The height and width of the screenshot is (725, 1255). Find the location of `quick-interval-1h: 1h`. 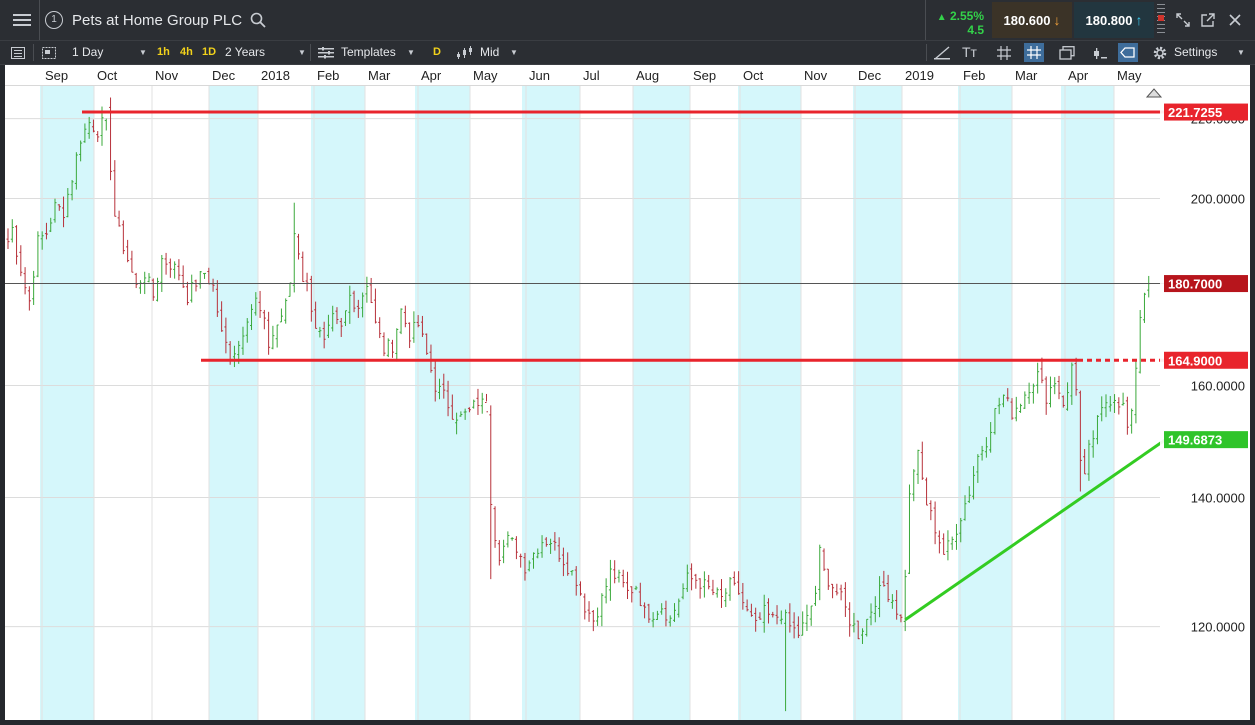

quick-interval-1h: 1h is located at coordinates (163, 52).